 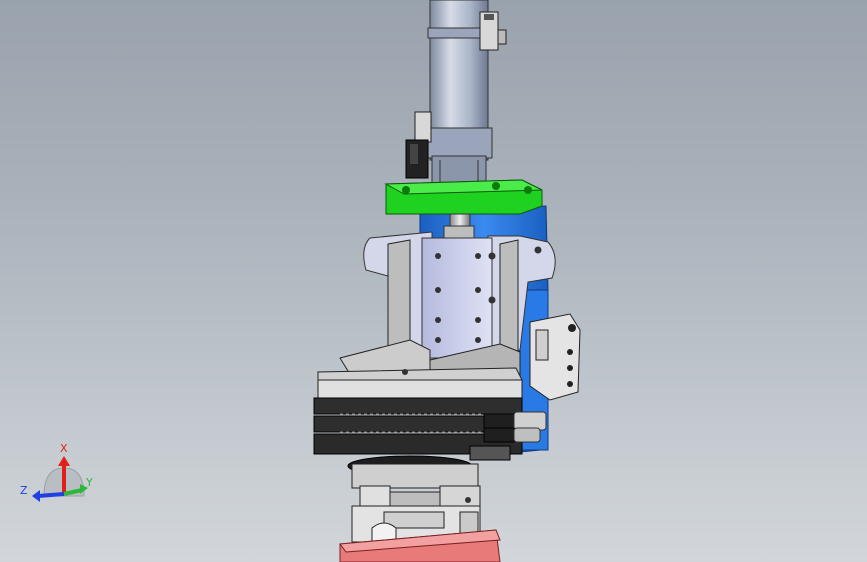 I want to click on reed-switch-lower, so click(x=418, y=145).